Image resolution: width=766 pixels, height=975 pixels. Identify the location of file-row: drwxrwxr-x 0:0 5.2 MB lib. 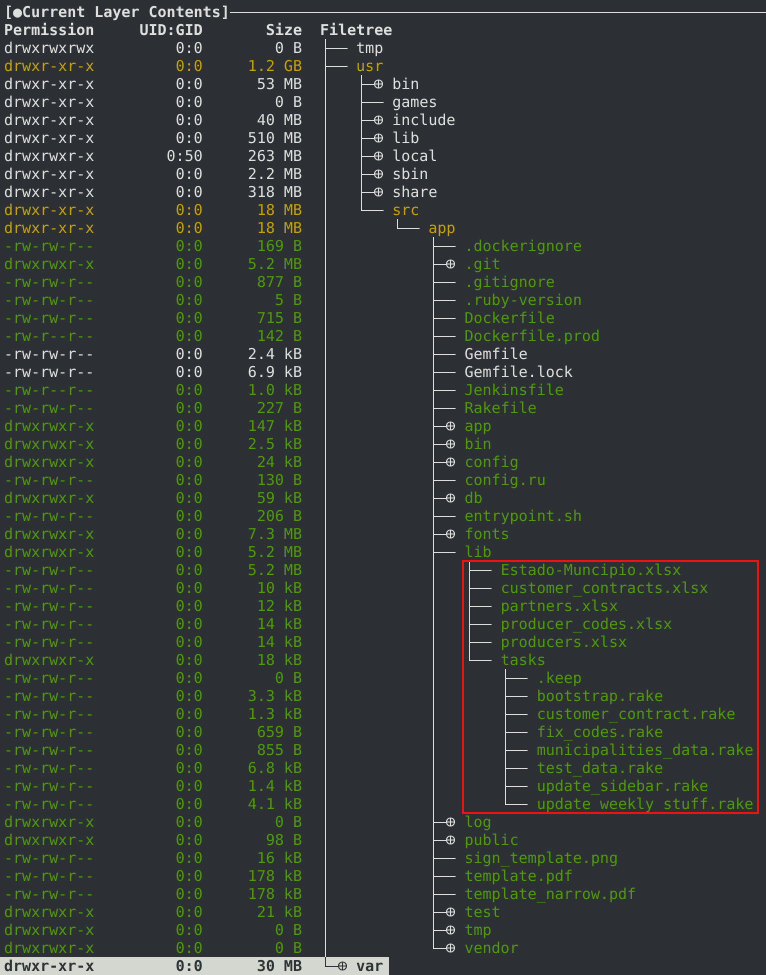
(246, 552).